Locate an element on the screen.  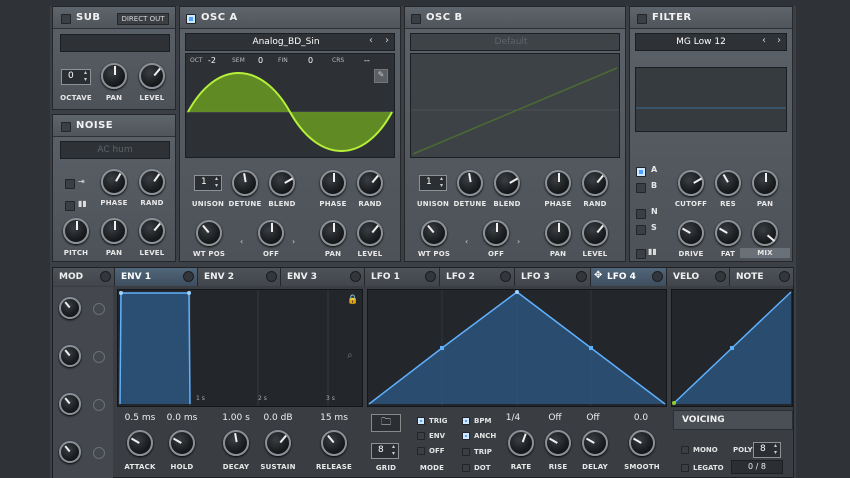
tab-lfo3: LFO 3 is located at coordinates (553, 277).